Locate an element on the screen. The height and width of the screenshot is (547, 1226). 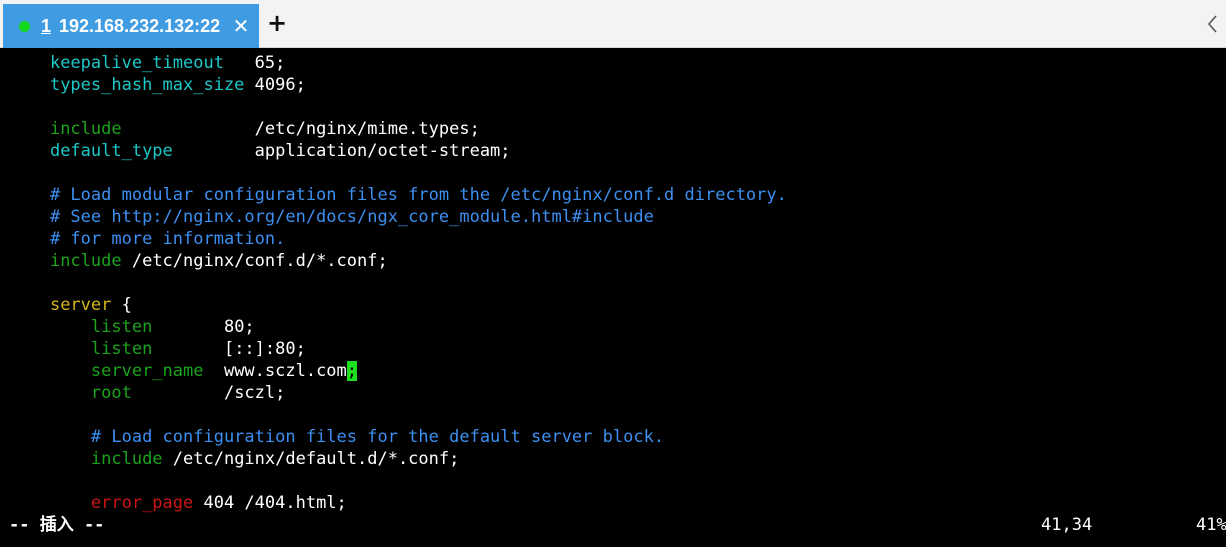
code-line: include /etc/nginx/conf.d/*.conf; is located at coordinates (198, 261).